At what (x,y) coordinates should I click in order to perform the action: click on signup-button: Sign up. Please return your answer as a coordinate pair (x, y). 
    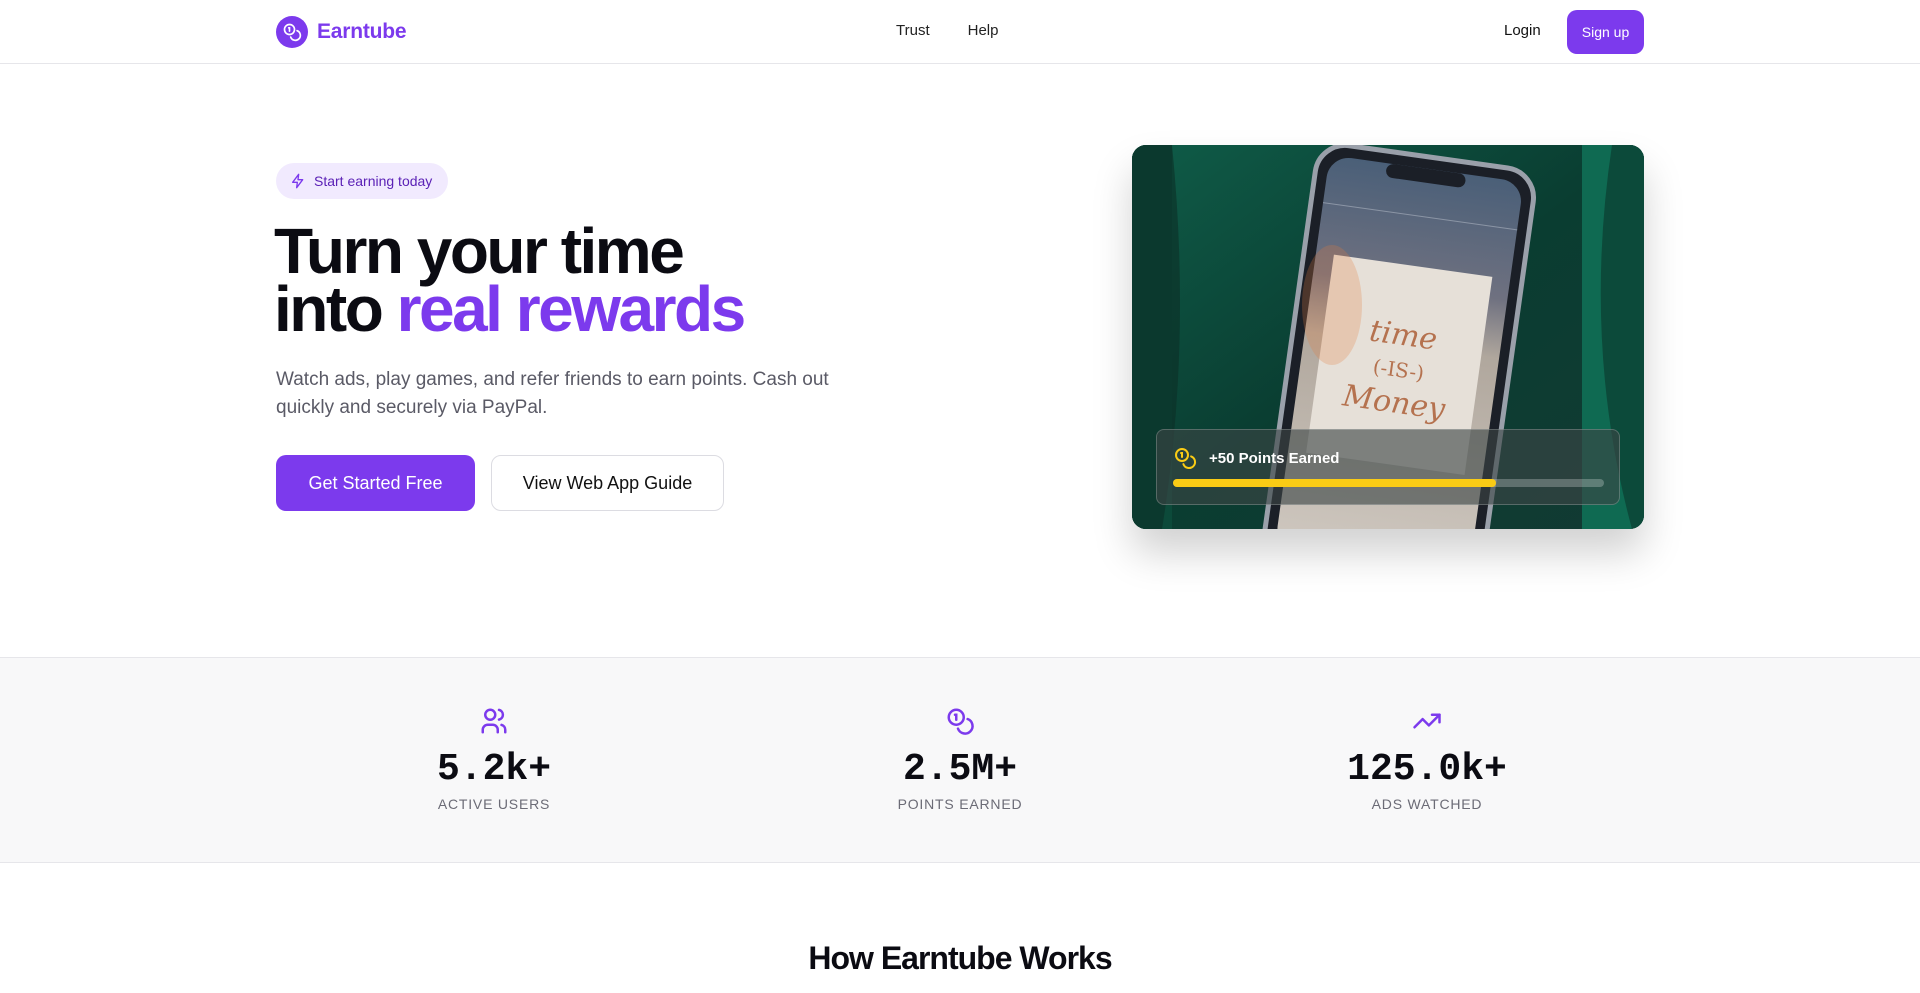
    Looking at the image, I should click on (1605, 32).